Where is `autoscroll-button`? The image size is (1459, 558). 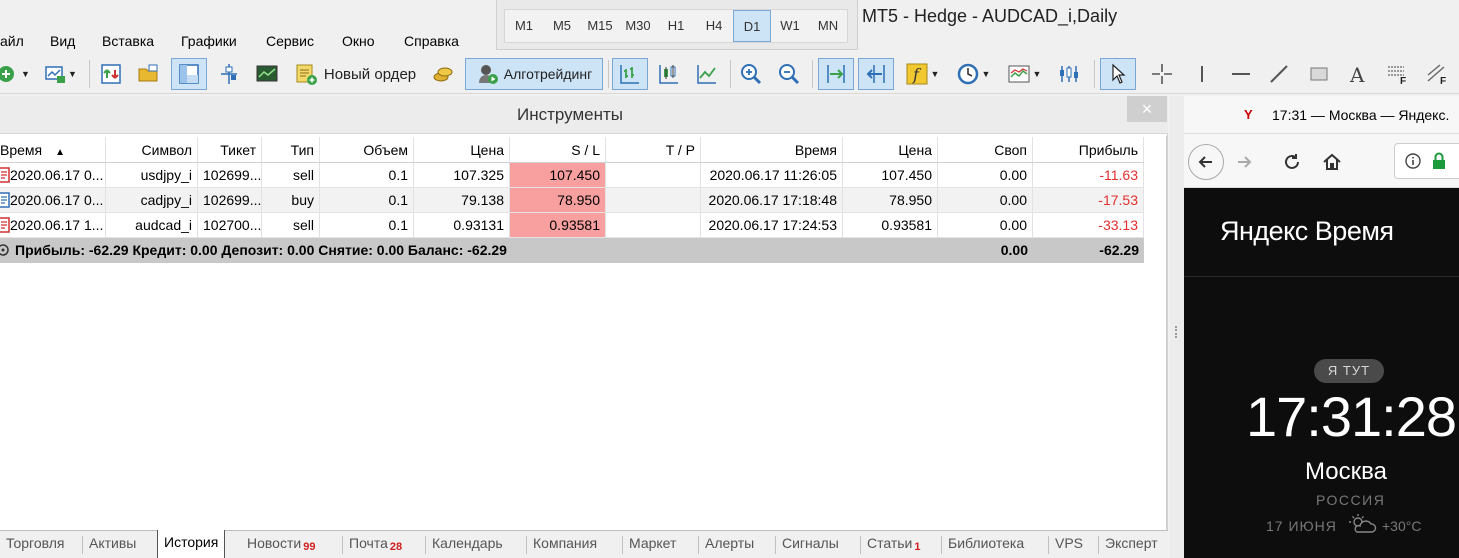 autoscroll-button is located at coordinates (836, 74).